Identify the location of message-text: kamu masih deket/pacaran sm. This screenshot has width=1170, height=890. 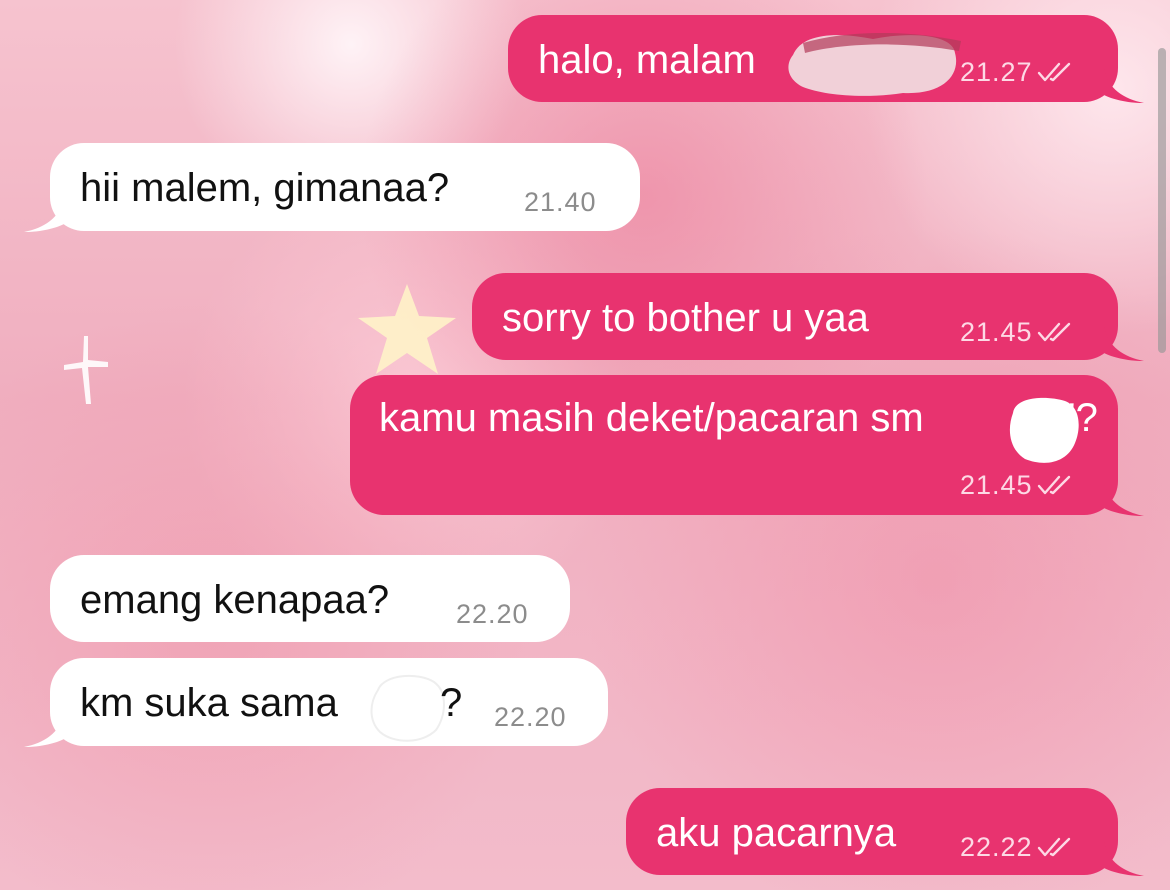
(651, 418).